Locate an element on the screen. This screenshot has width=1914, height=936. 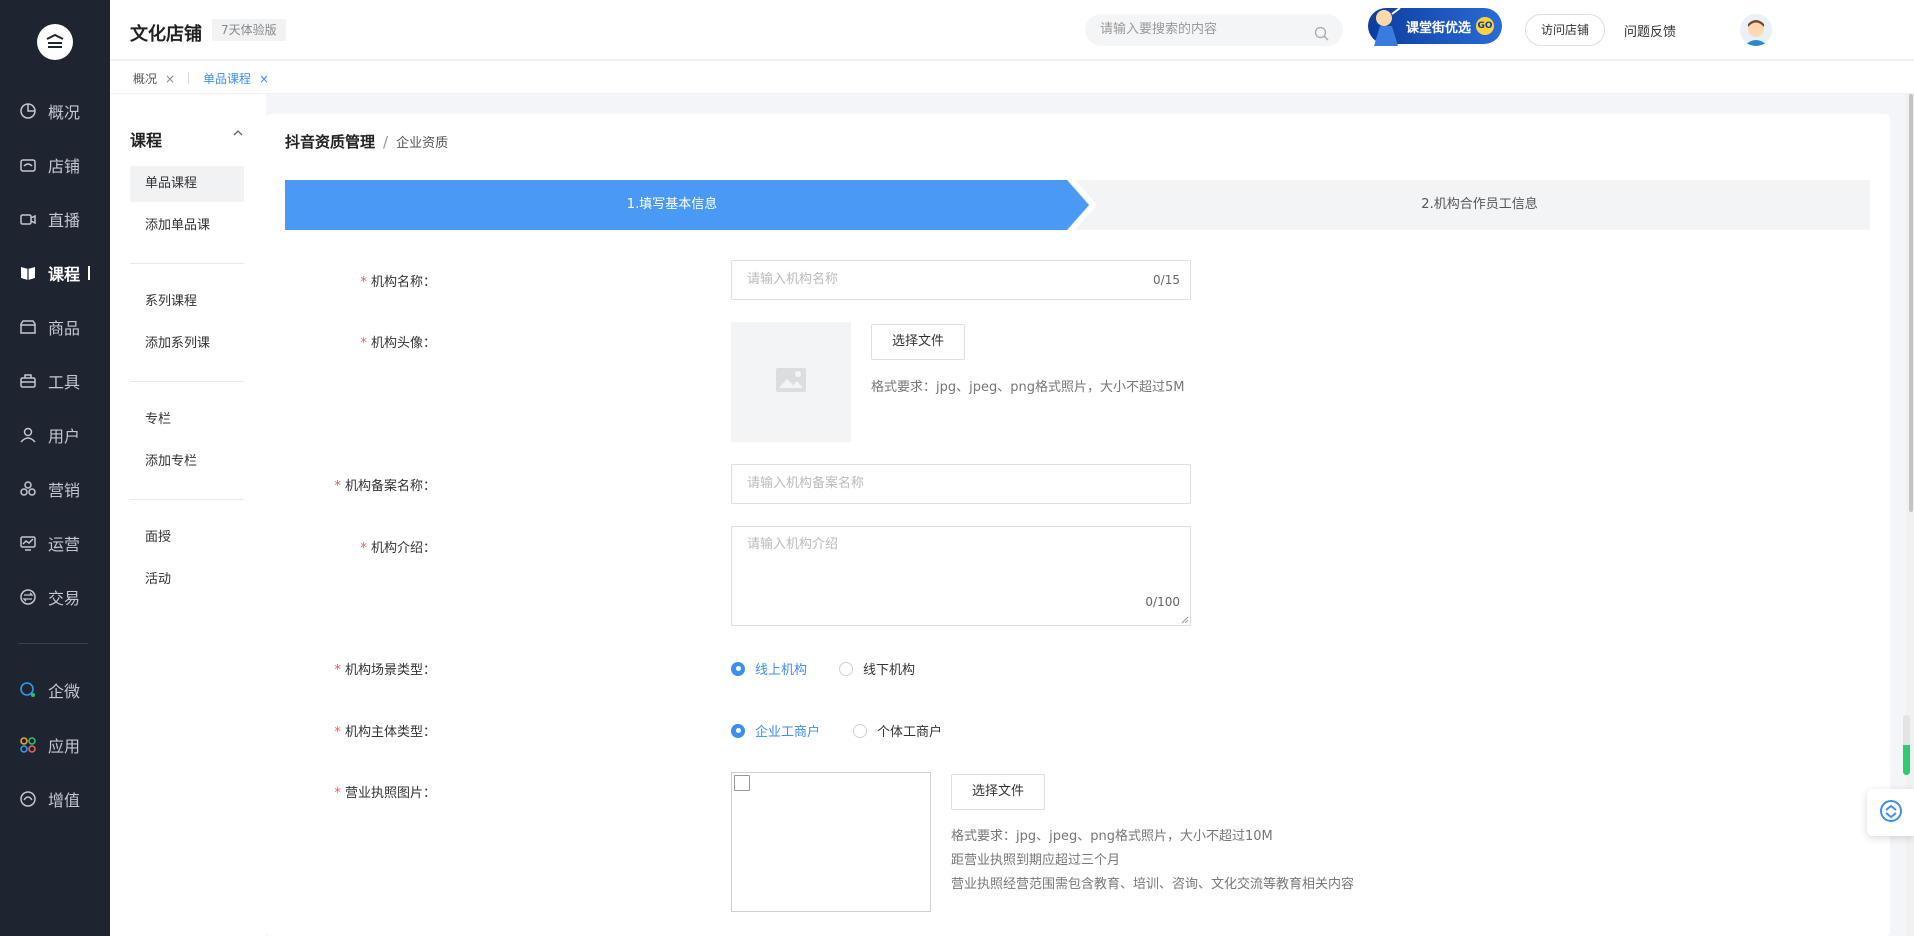
tab-overview: 概况 × is located at coordinates (154, 78).